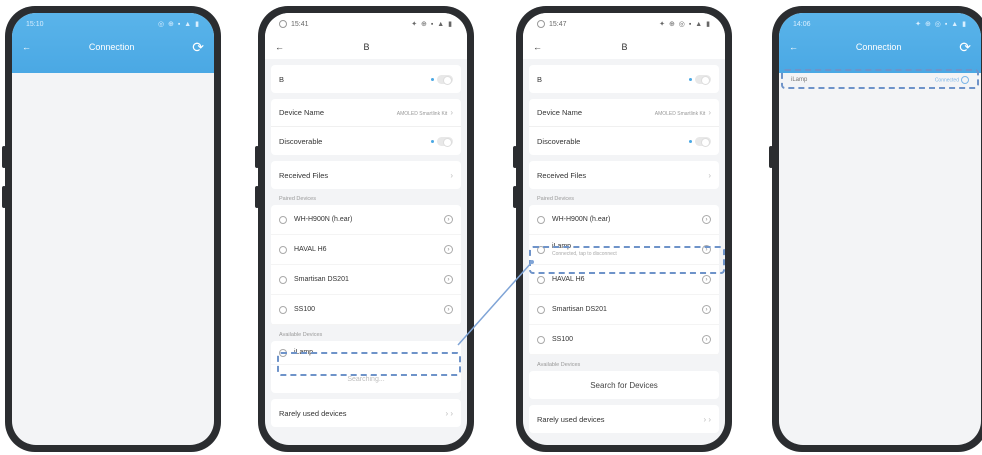 This screenshot has height=455, width=982. Describe the element at coordinates (555, 199) in the screenshot. I see `paired-devices-header: Paired Devices` at that location.